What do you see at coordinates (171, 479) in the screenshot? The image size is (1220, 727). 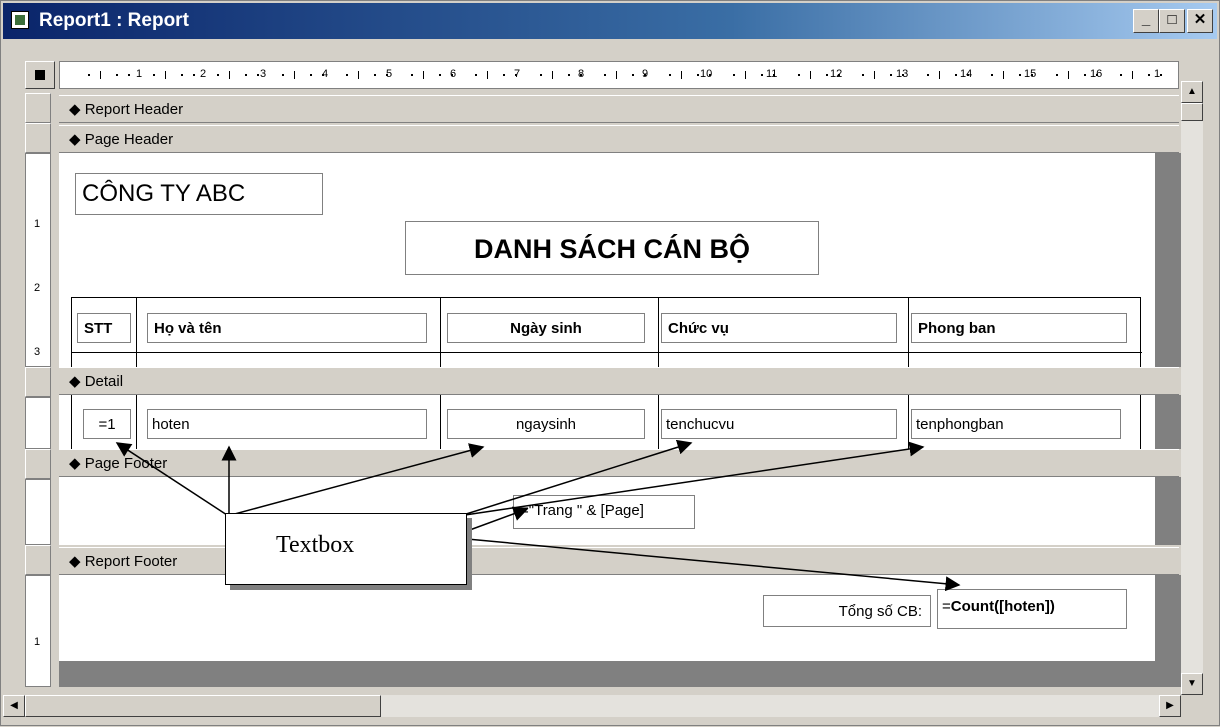 I see `arrow-to-stt` at bounding box center [171, 479].